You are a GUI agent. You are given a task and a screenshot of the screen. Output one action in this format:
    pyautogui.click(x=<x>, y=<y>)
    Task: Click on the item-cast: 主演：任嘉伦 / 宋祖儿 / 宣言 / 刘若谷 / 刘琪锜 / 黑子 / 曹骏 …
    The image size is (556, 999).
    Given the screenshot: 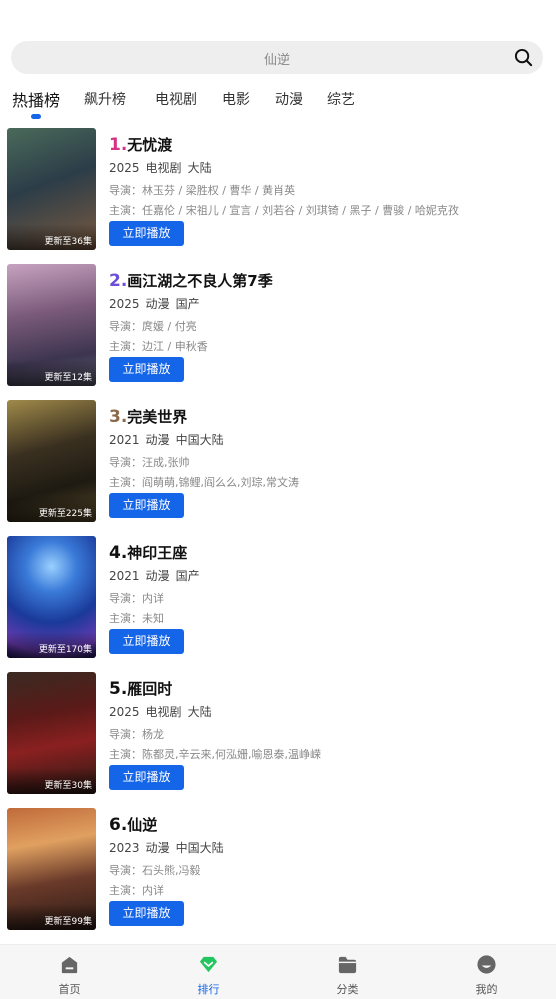 What is the action you would take?
    pyautogui.click(x=284, y=210)
    